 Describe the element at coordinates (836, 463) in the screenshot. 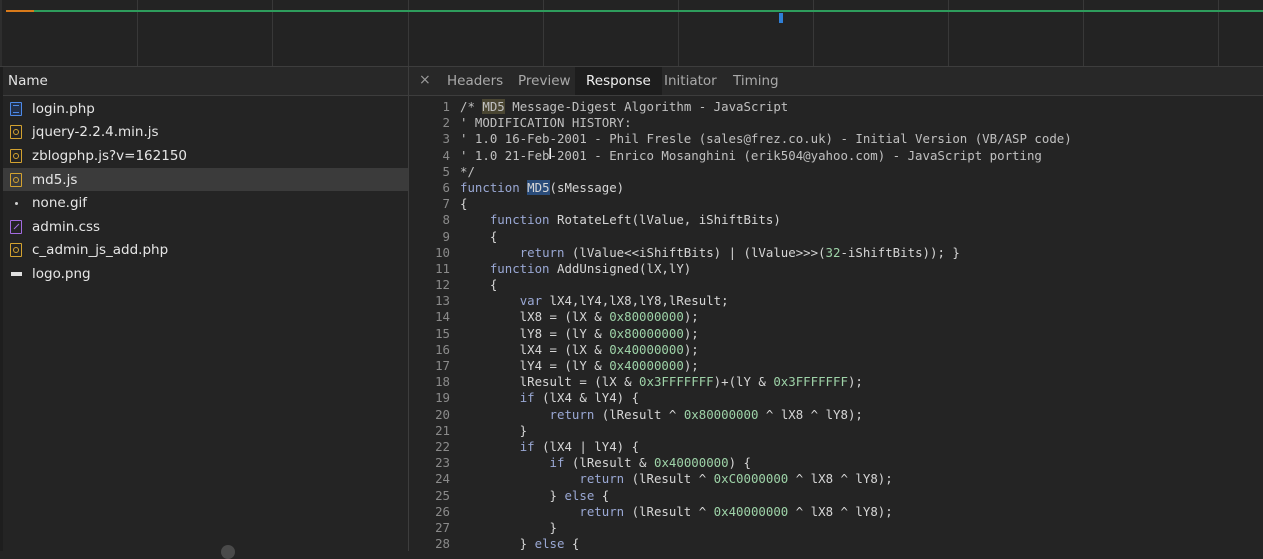

I see `code-line: 23 if (lResult & 0x40000000) {` at that location.